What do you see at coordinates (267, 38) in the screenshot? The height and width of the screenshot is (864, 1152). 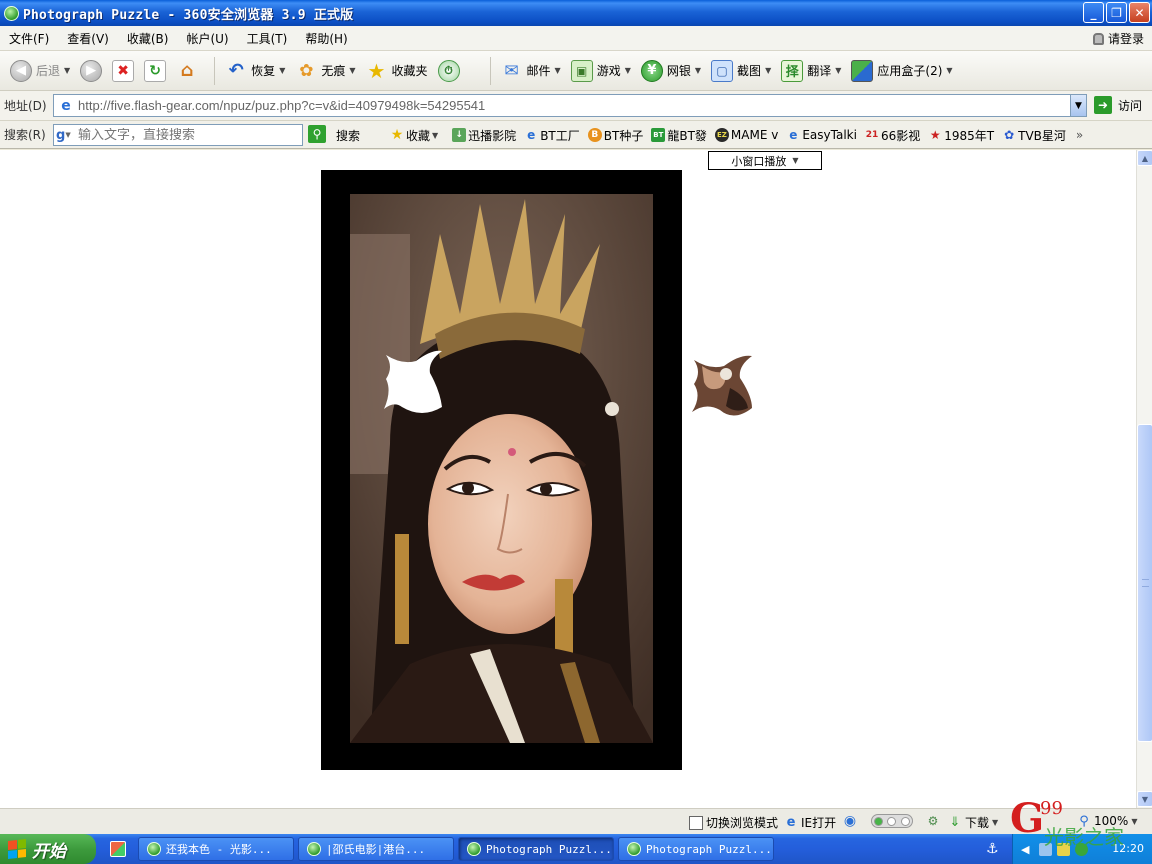 I see `menu-tools: 工具(T)` at bounding box center [267, 38].